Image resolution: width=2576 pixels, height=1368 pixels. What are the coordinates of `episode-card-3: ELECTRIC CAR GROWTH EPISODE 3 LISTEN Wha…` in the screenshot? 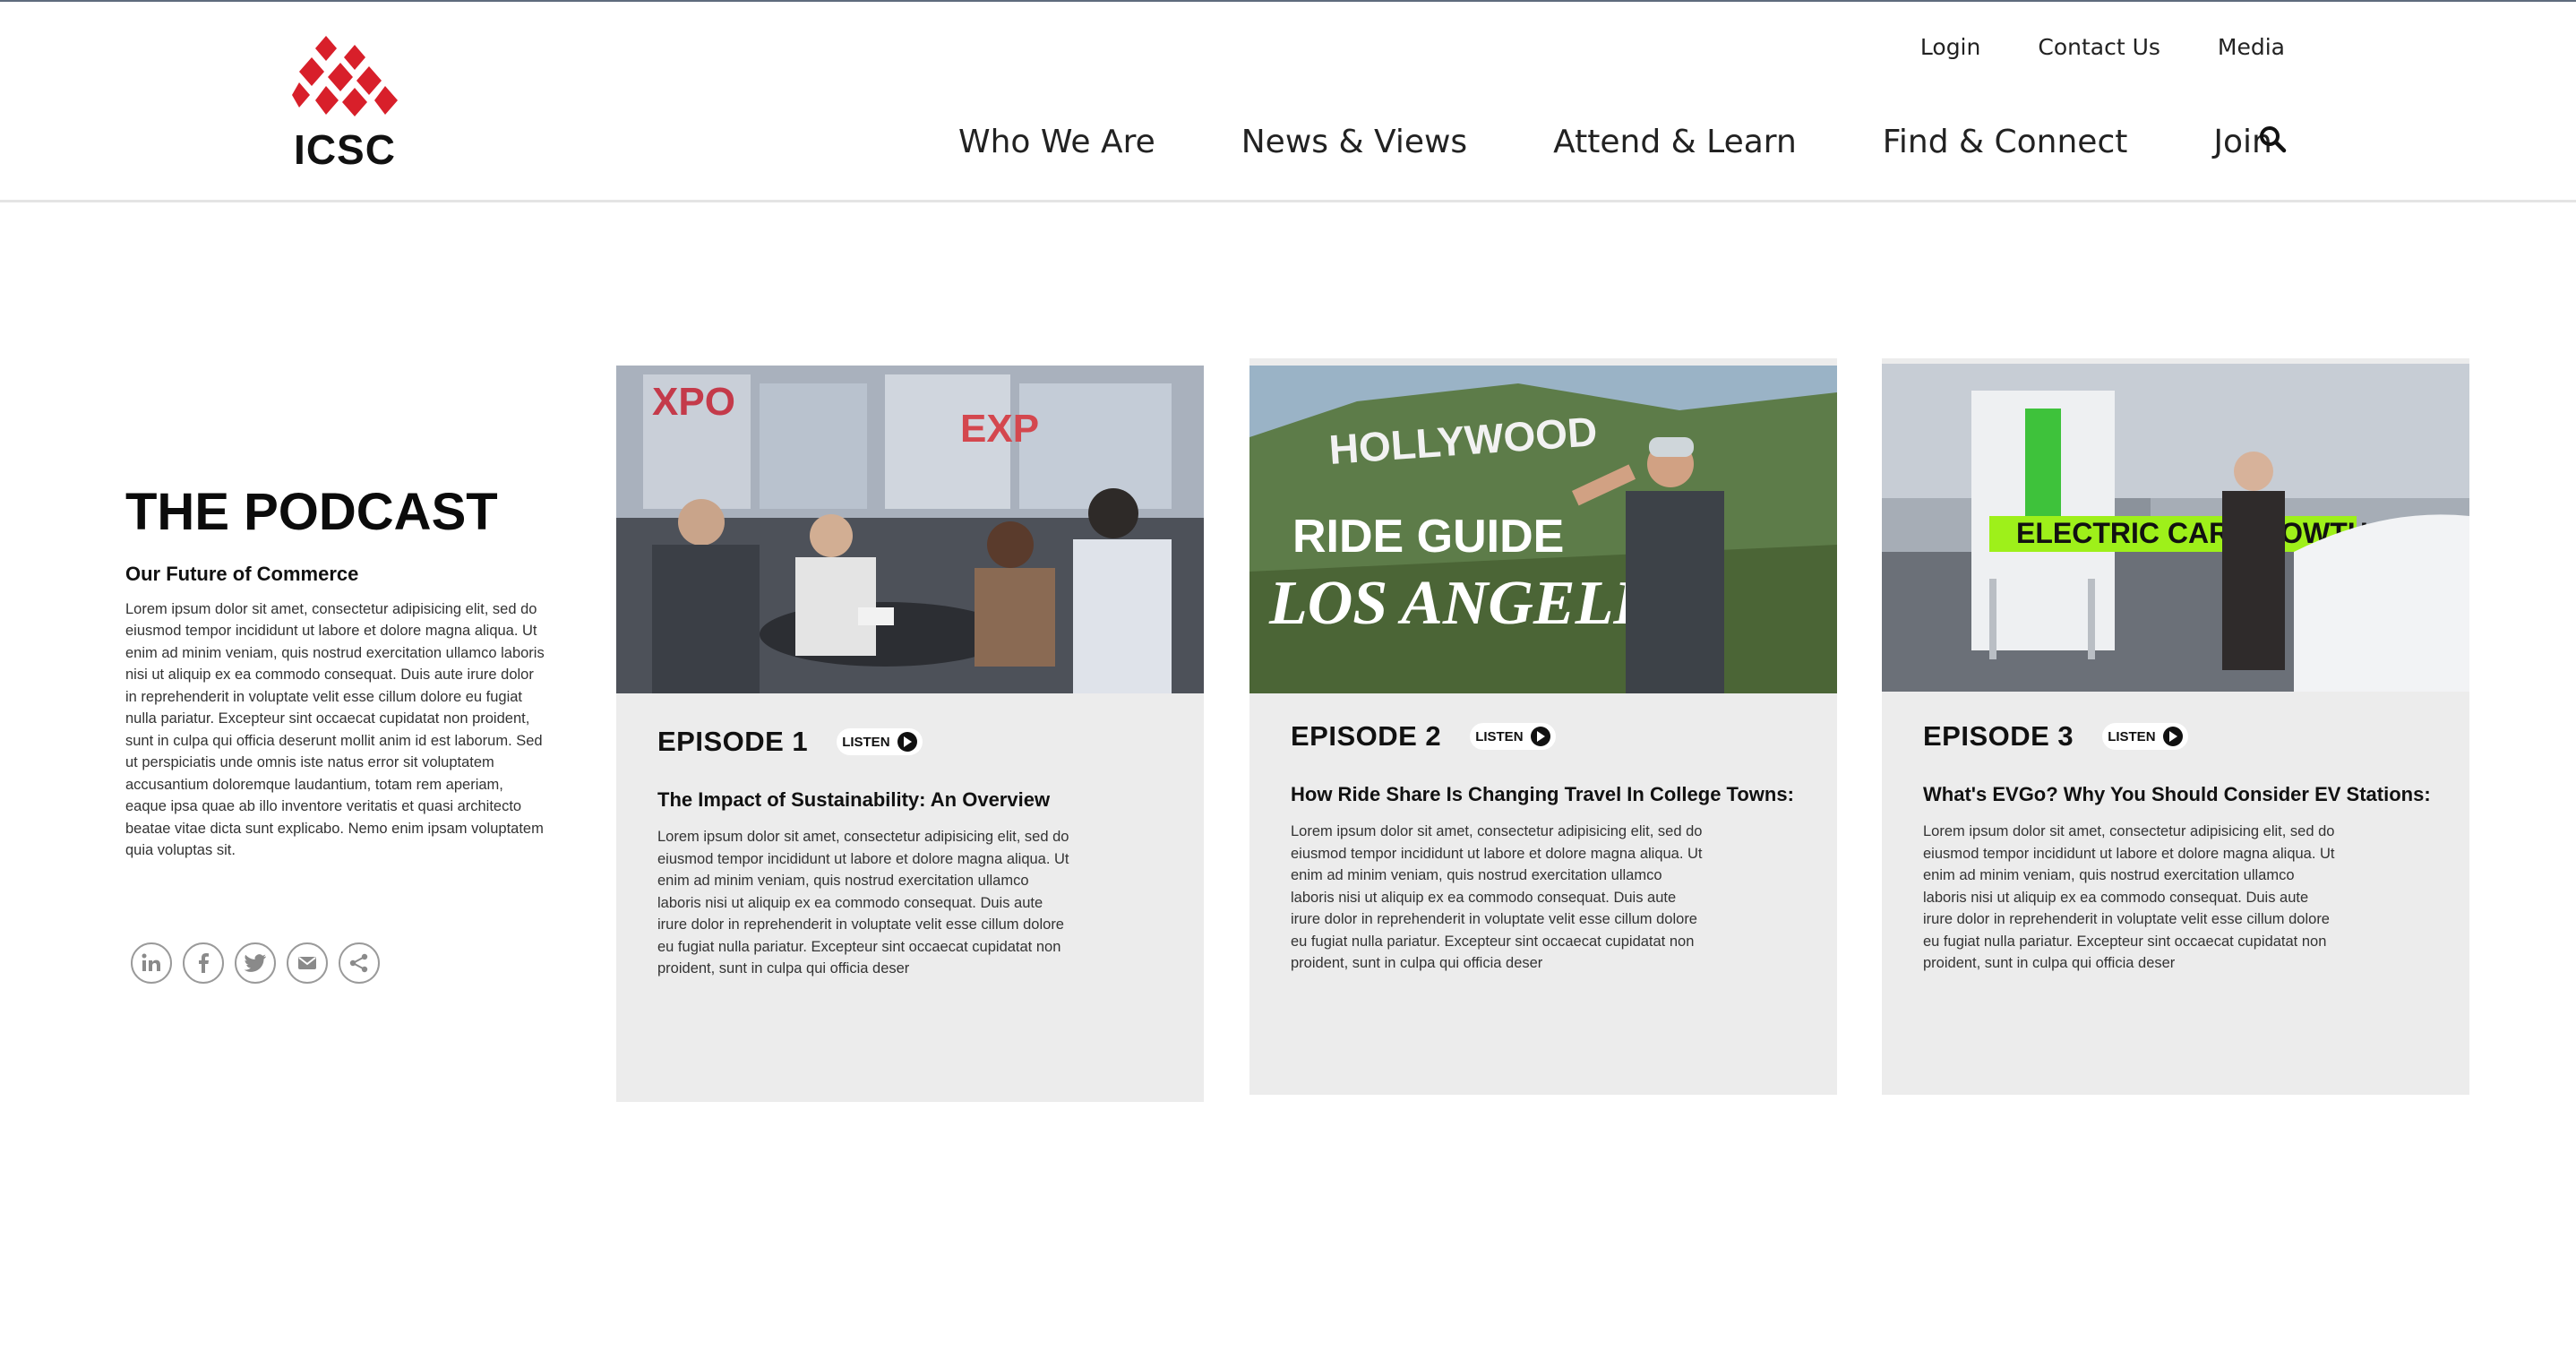 It's located at (2175, 726).